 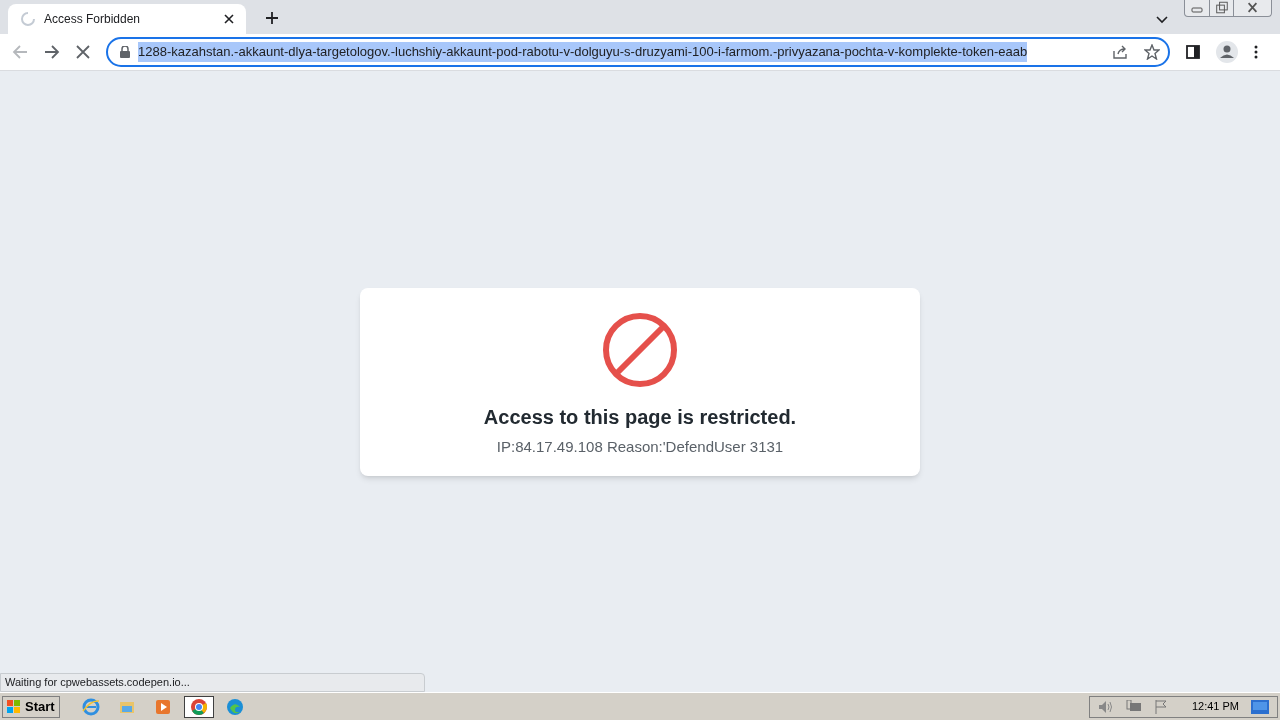 What do you see at coordinates (1193, 52) in the screenshot?
I see `side-panel-icon` at bounding box center [1193, 52].